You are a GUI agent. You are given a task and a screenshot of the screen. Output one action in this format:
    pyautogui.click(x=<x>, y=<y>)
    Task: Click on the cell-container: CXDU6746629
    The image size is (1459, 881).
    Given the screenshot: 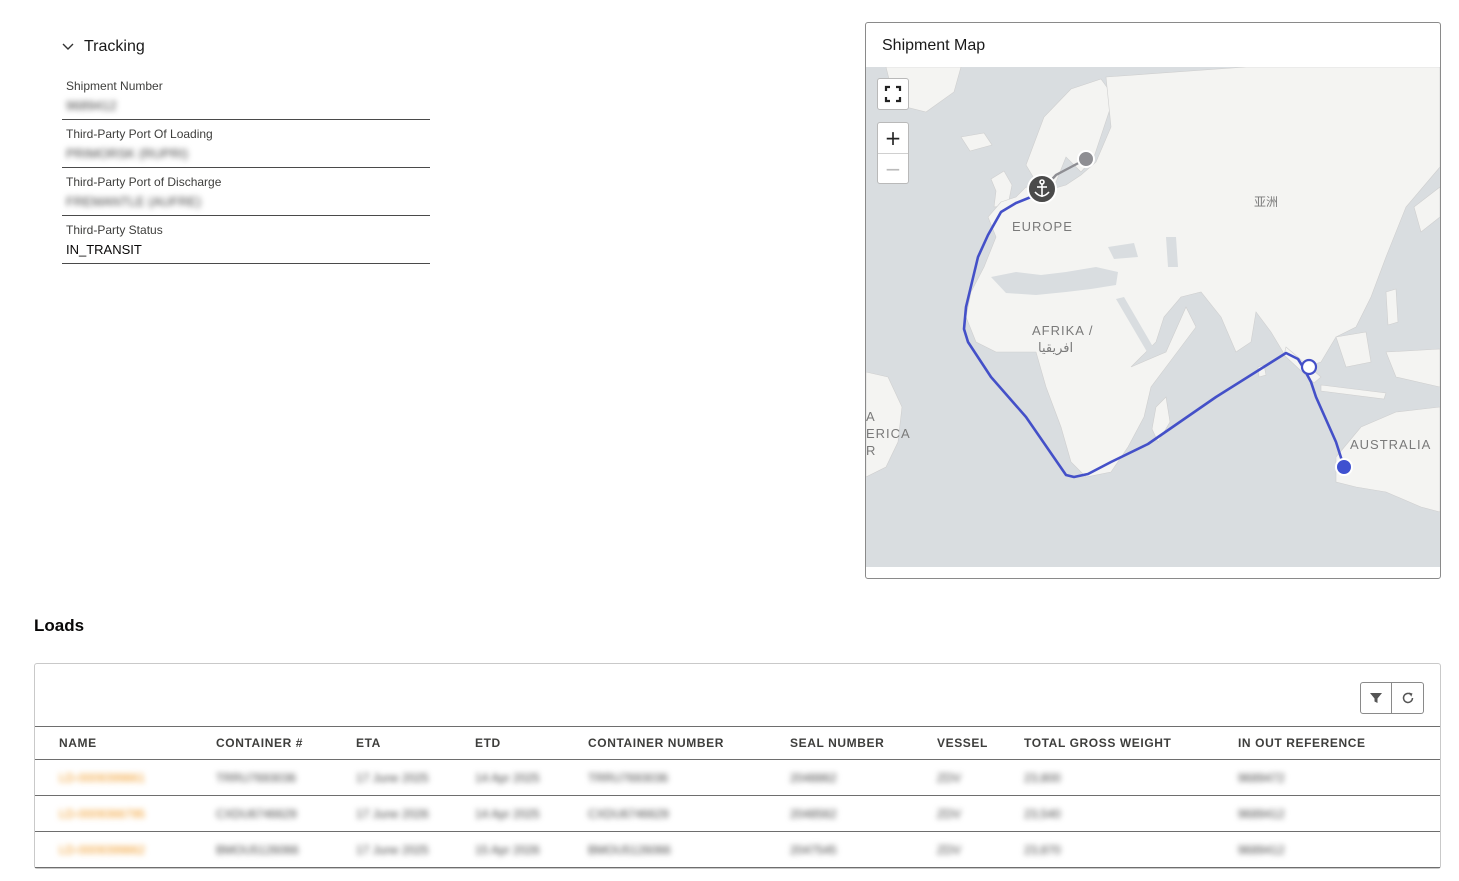 What is the action you would take?
    pyautogui.click(x=256, y=813)
    